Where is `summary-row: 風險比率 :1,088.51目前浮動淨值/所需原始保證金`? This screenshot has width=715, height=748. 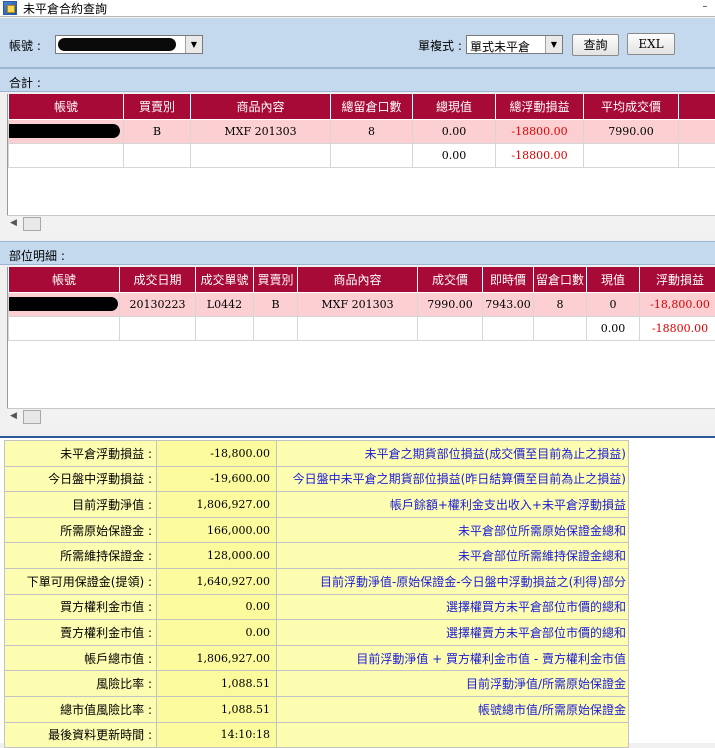
summary-row: 風險比率 :1,088.51目前浮動淨值/所需原始保證金 is located at coordinates (317, 684).